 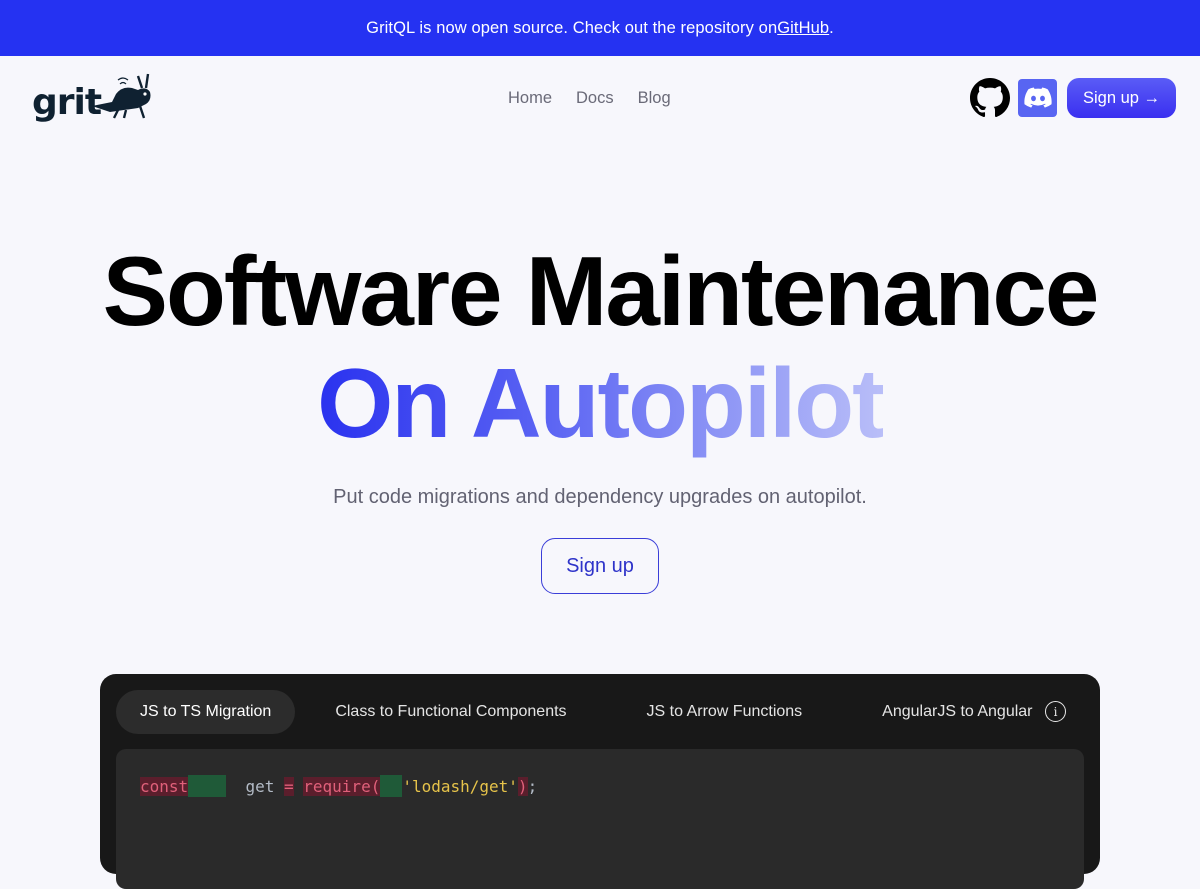 I want to click on grasshopper-icon, so click(x=121, y=96).